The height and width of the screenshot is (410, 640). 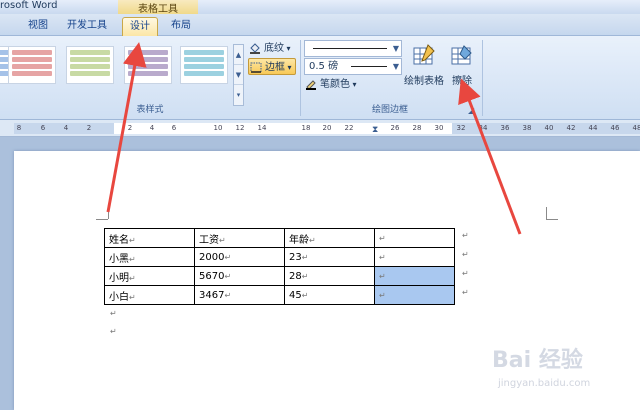 I want to click on table-cell: 5670↵, so click(x=239, y=276).